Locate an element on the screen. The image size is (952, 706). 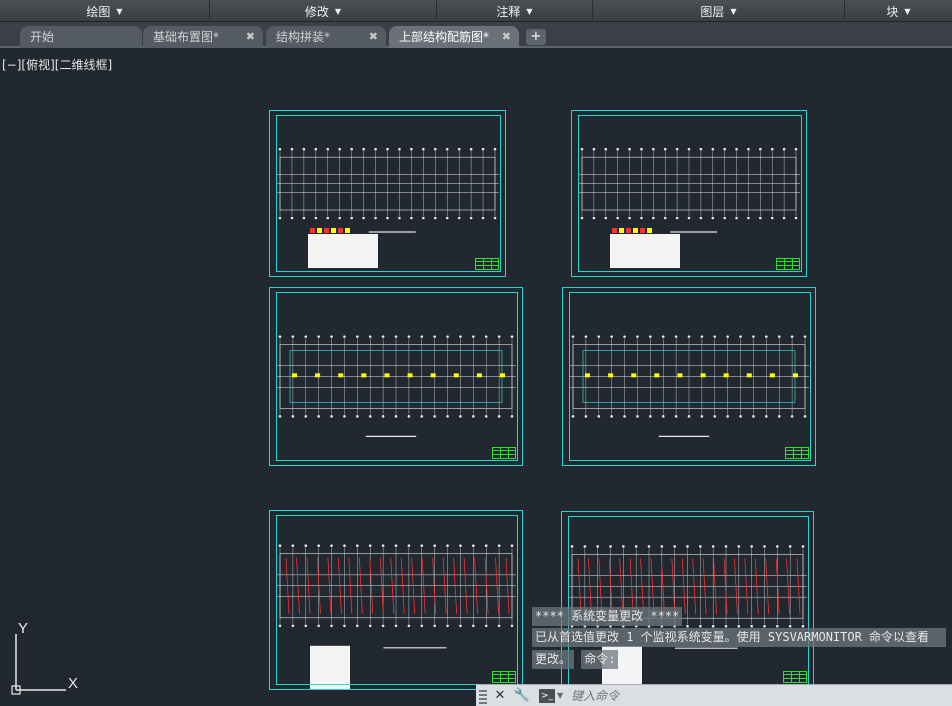
command-line-bar: ✕ 🔧 >_ ▼ is located at coordinates (714, 695).